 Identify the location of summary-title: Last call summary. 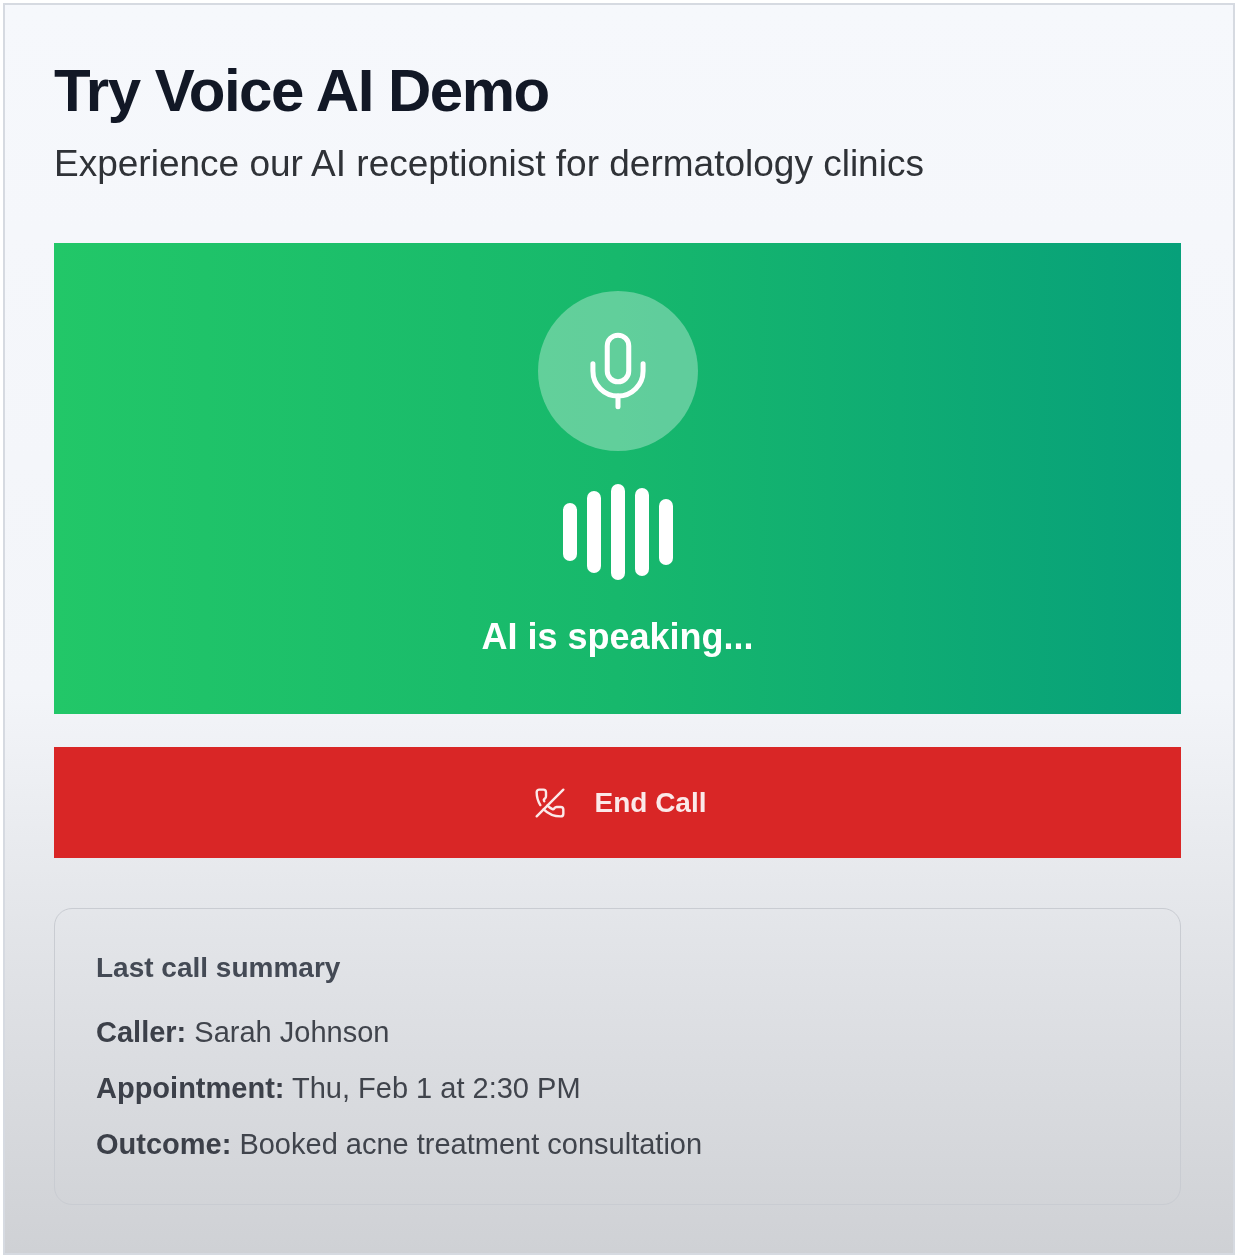
(218, 968).